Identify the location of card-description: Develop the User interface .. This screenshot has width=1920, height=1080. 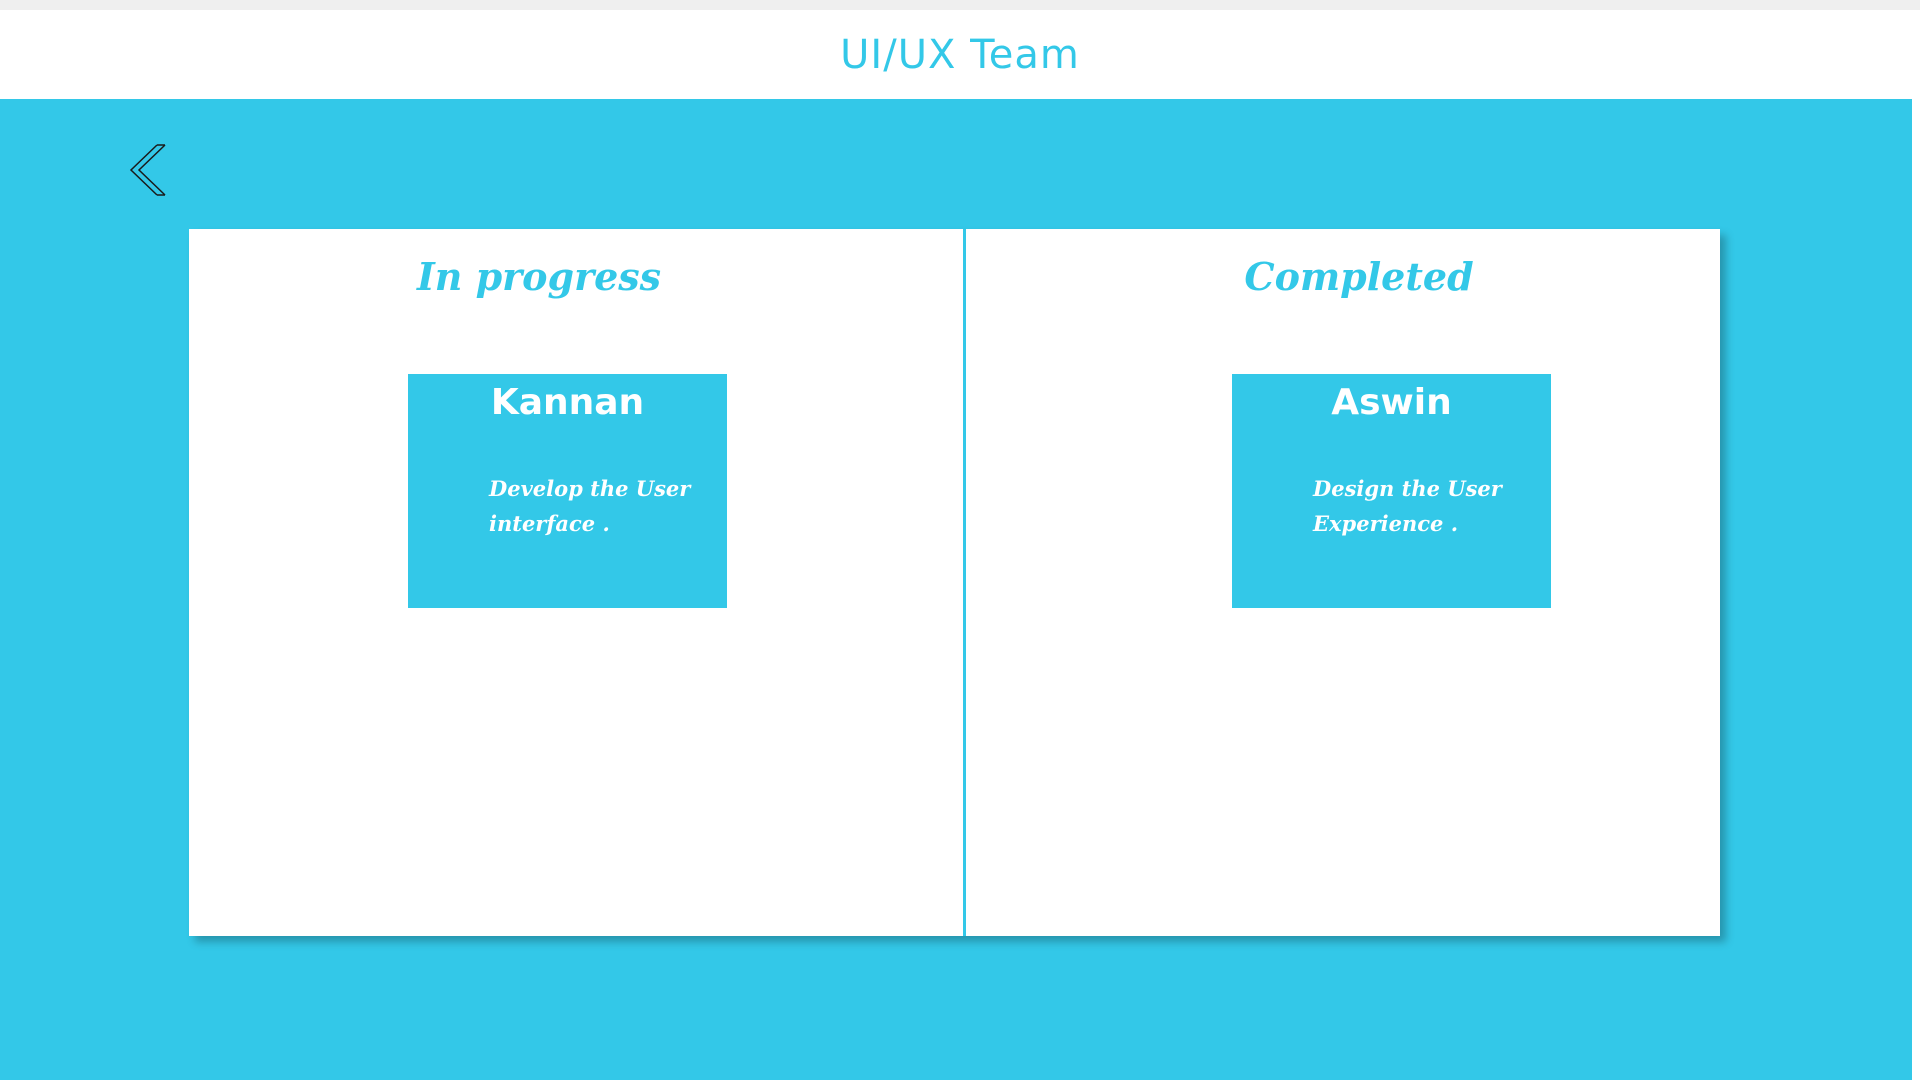
(590, 506).